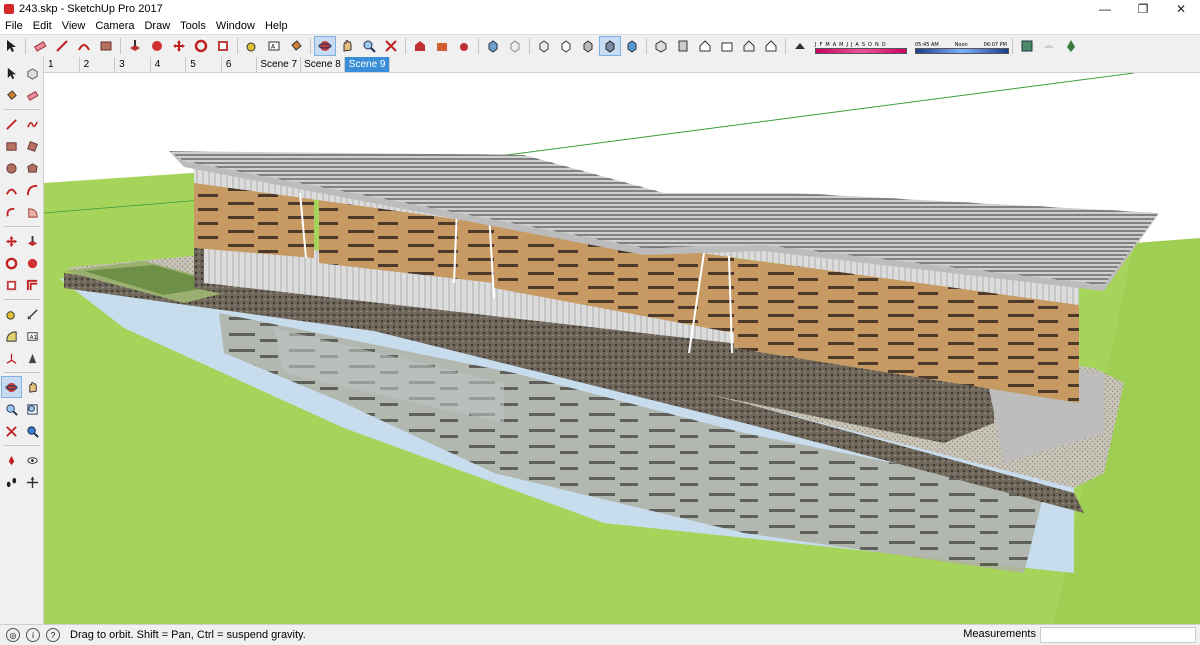 The width and height of the screenshot is (1200, 645). Describe the element at coordinates (749, 46) in the screenshot. I see `back-view-icon` at that location.